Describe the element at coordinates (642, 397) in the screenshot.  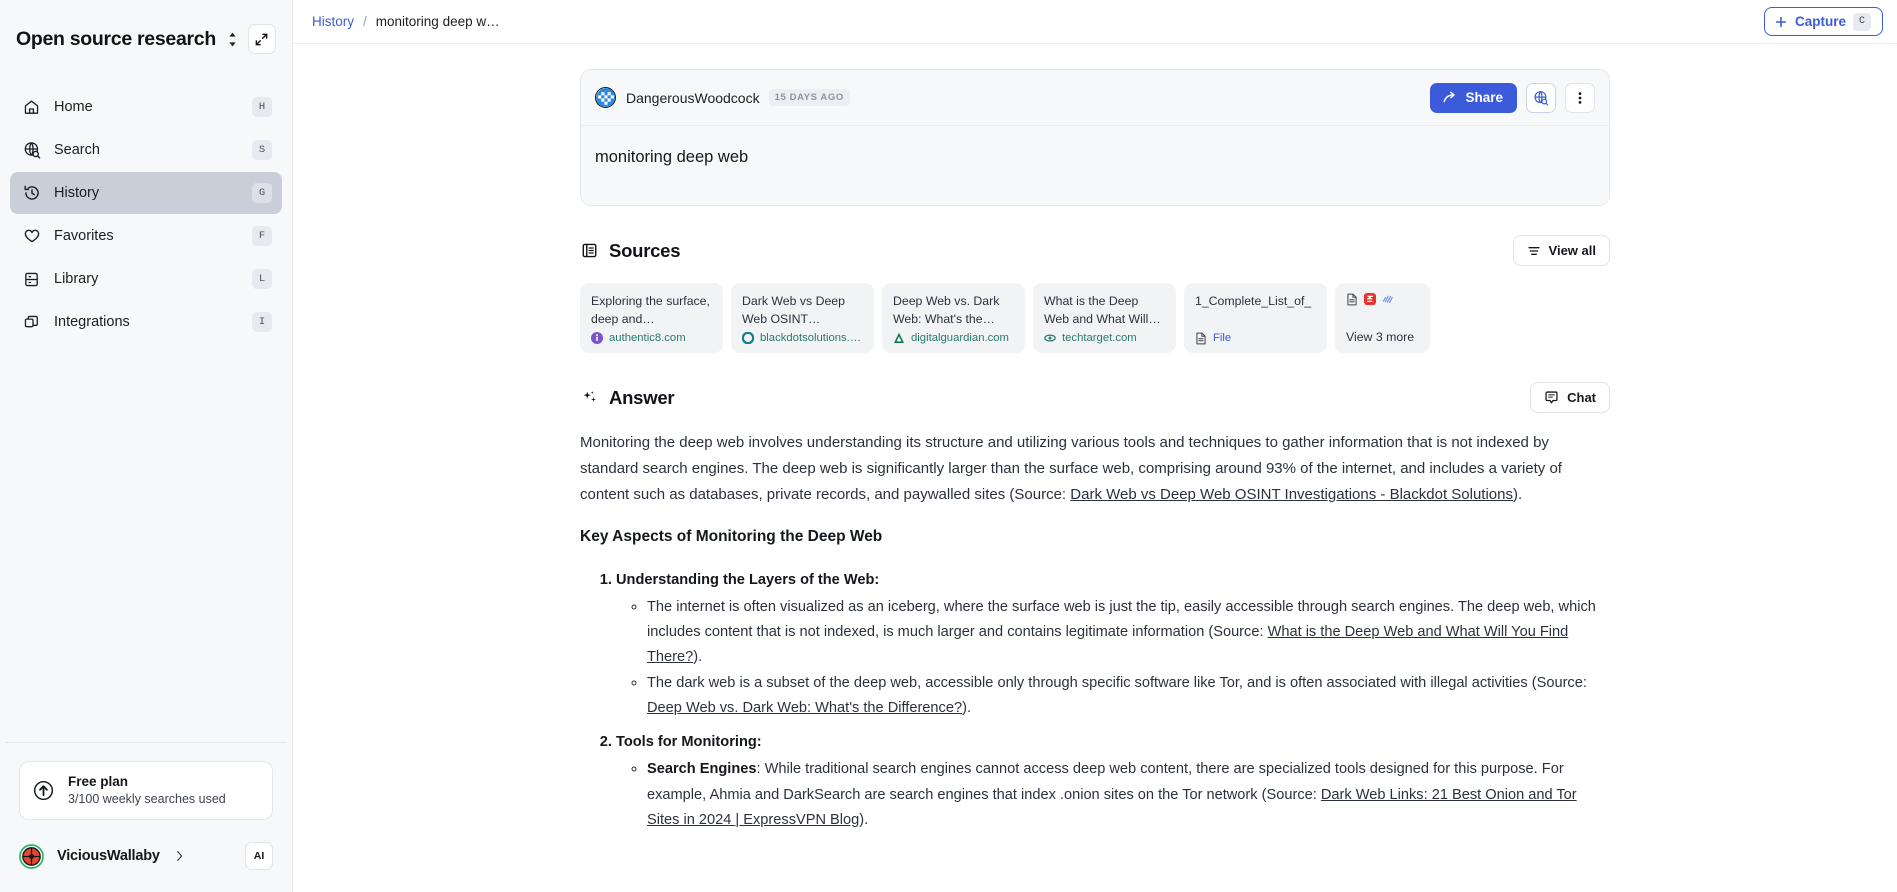
I see `answer-title: Answer` at that location.